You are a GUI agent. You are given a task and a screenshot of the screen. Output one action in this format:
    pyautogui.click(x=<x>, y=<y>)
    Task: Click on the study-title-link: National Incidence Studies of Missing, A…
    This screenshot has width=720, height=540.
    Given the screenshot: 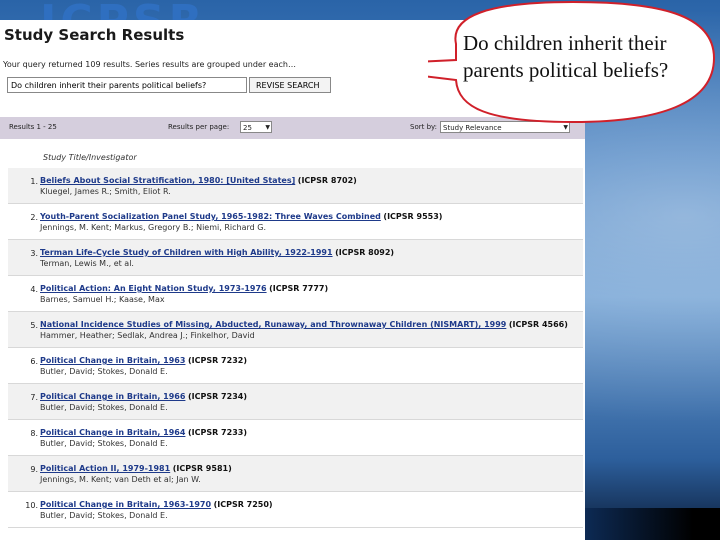 What is the action you would take?
    pyautogui.click(x=273, y=324)
    